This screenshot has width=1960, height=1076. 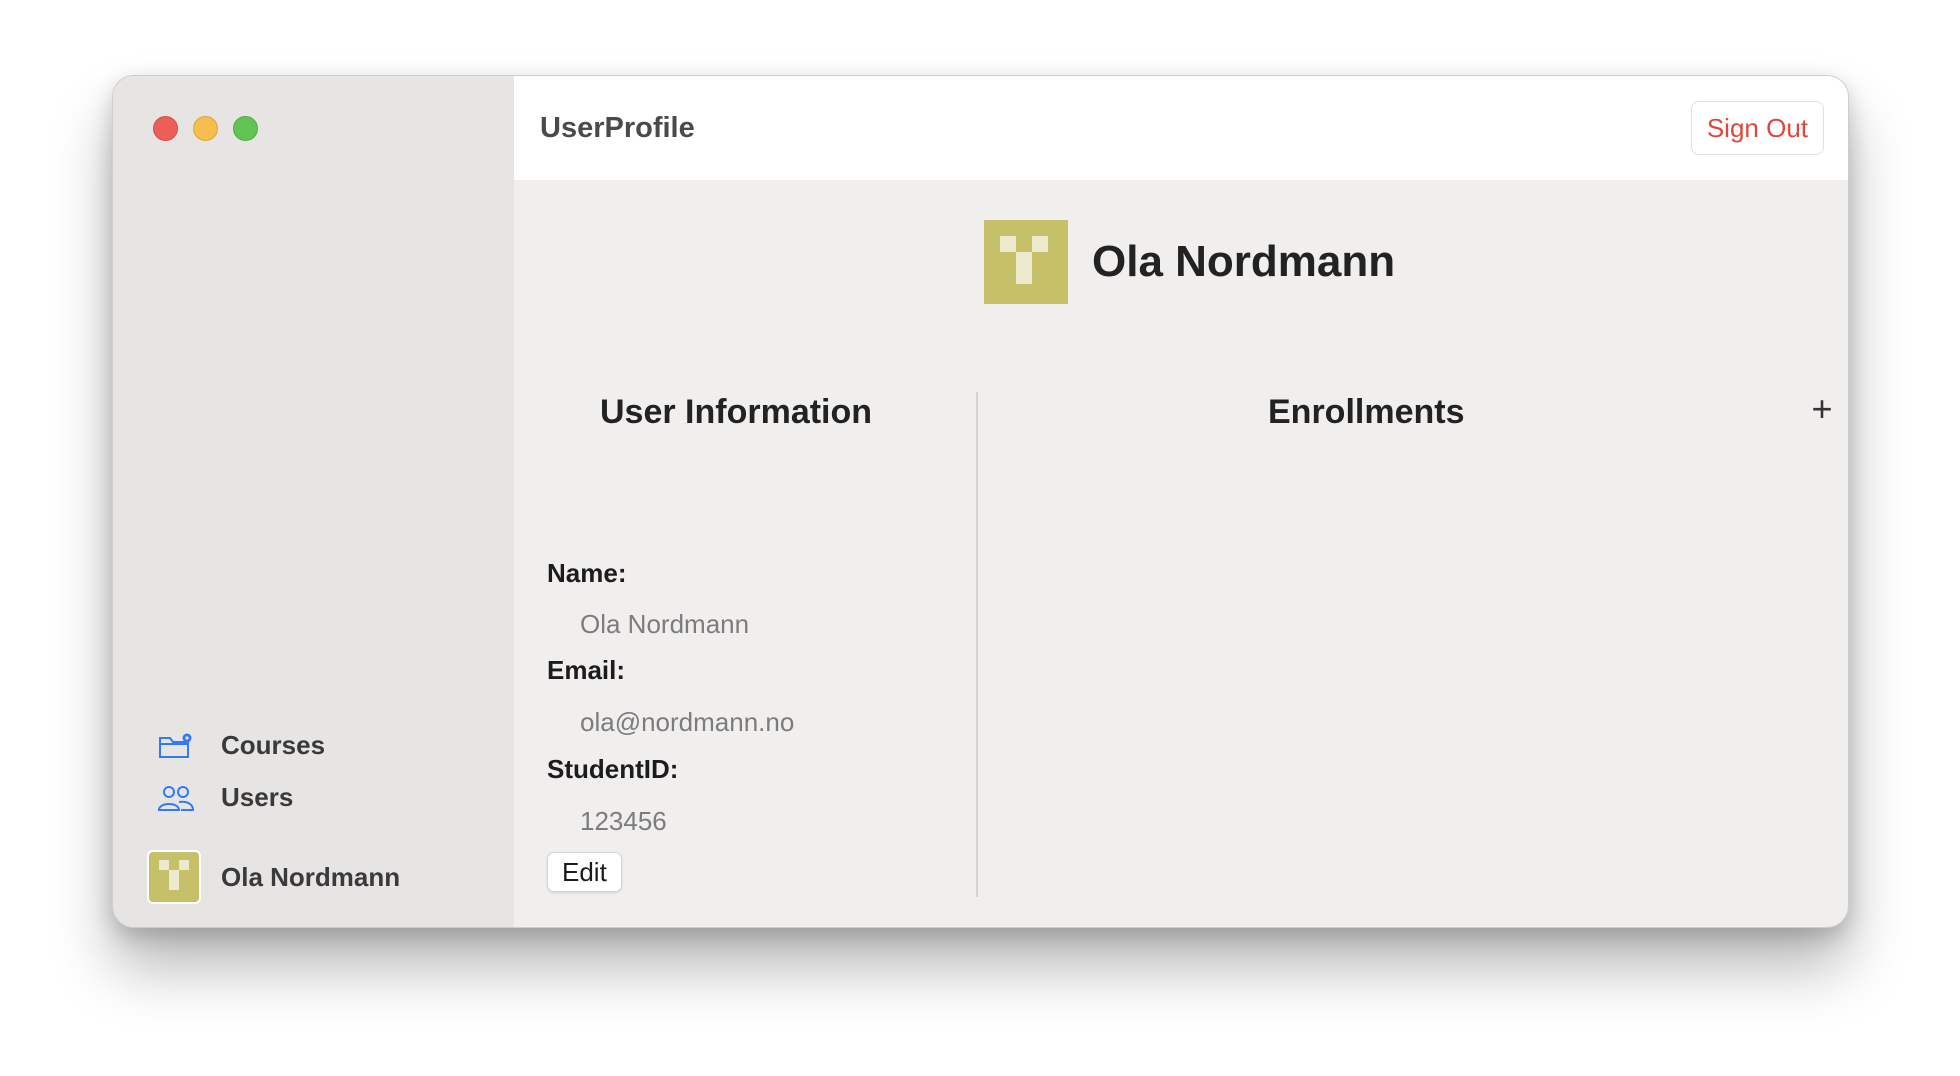 What do you see at coordinates (587, 573) in the screenshot?
I see `name-label: Name:` at bounding box center [587, 573].